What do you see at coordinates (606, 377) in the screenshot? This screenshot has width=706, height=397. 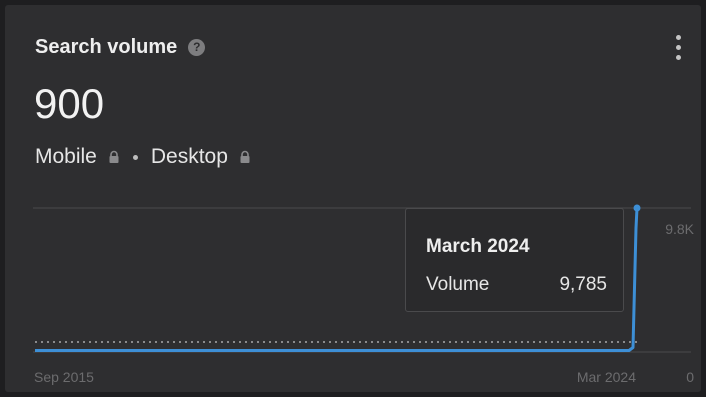 I see `x-tick-label-end: Mar 2024` at bounding box center [606, 377].